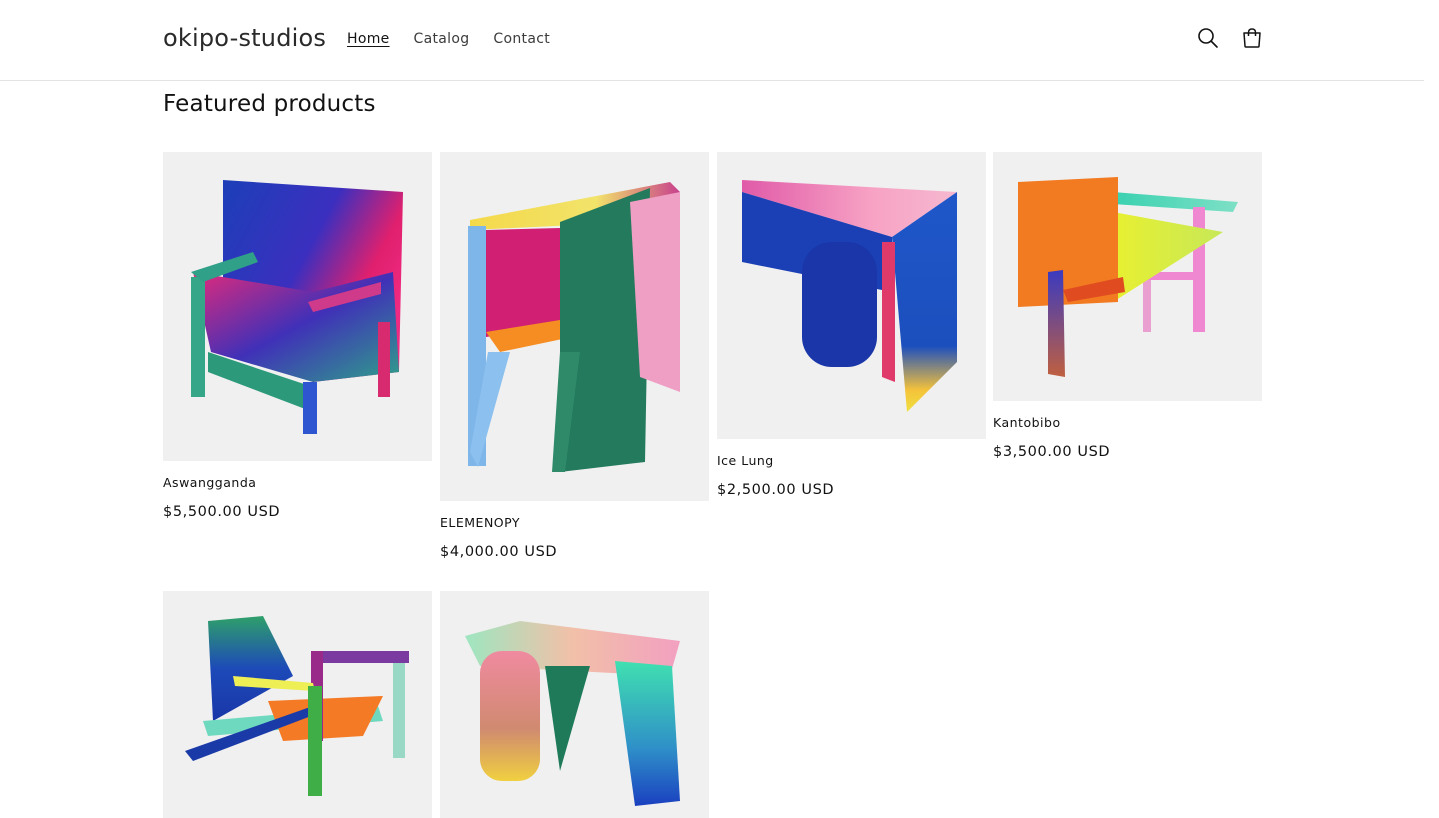  What do you see at coordinates (776, 490) in the screenshot?
I see `product-price: $2,500.00 USD` at bounding box center [776, 490].